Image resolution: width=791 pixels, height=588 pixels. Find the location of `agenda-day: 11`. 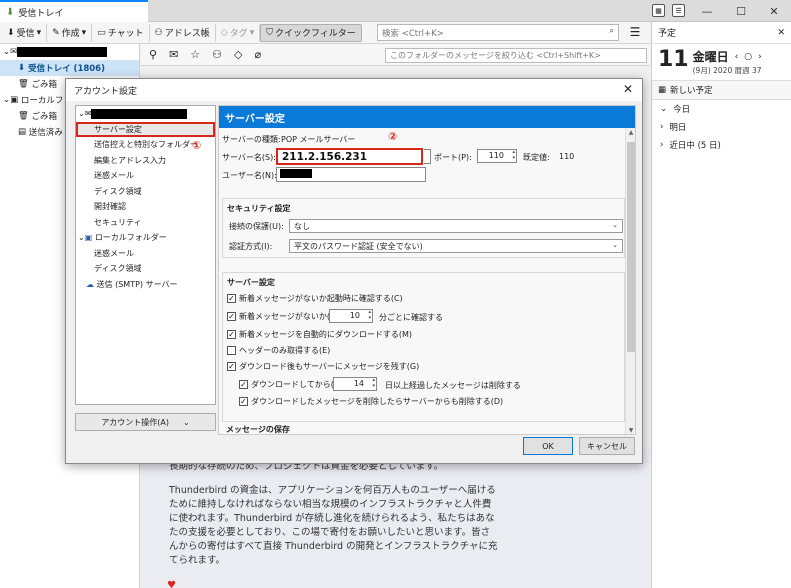

agenda-day: 11 is located at coordinates (673, 59).